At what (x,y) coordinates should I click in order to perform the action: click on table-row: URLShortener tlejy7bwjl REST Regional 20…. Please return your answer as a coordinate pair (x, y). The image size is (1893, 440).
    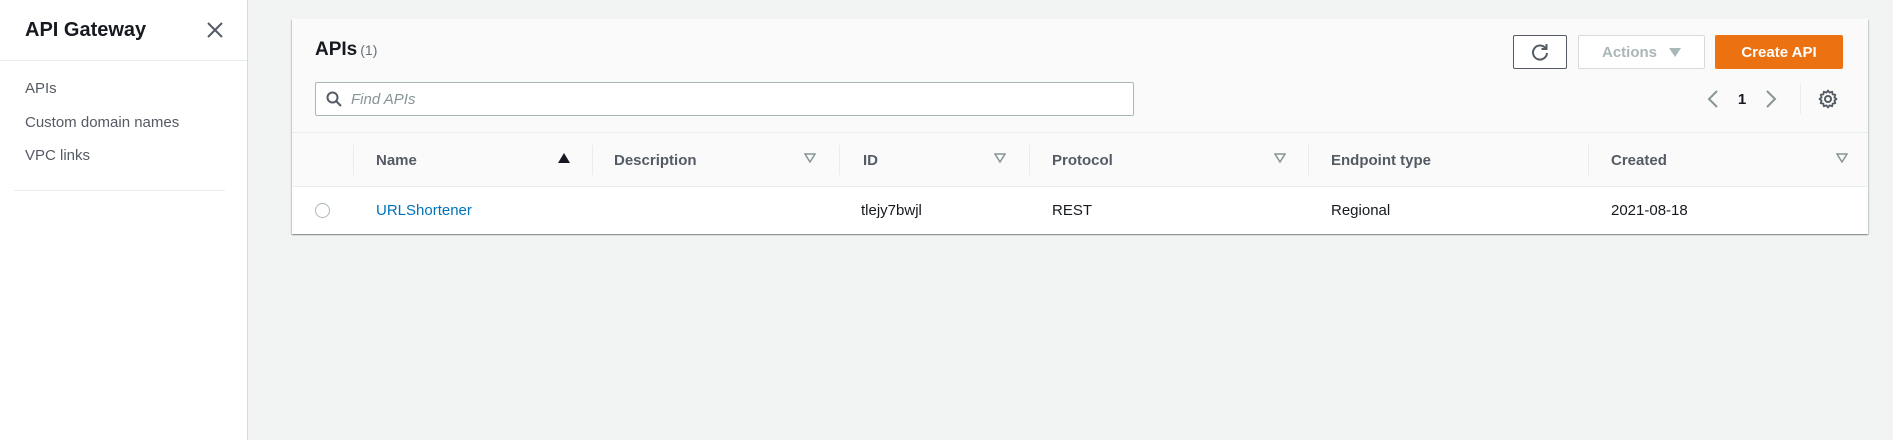
    Looking at the image, I should click on (1080, 210).